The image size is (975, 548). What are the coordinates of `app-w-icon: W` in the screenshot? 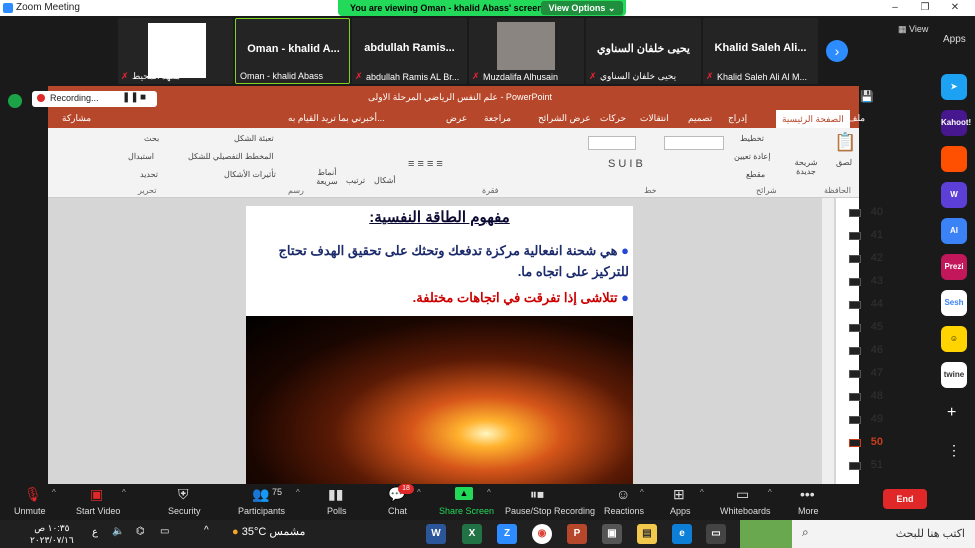 It's located at (954, 195).